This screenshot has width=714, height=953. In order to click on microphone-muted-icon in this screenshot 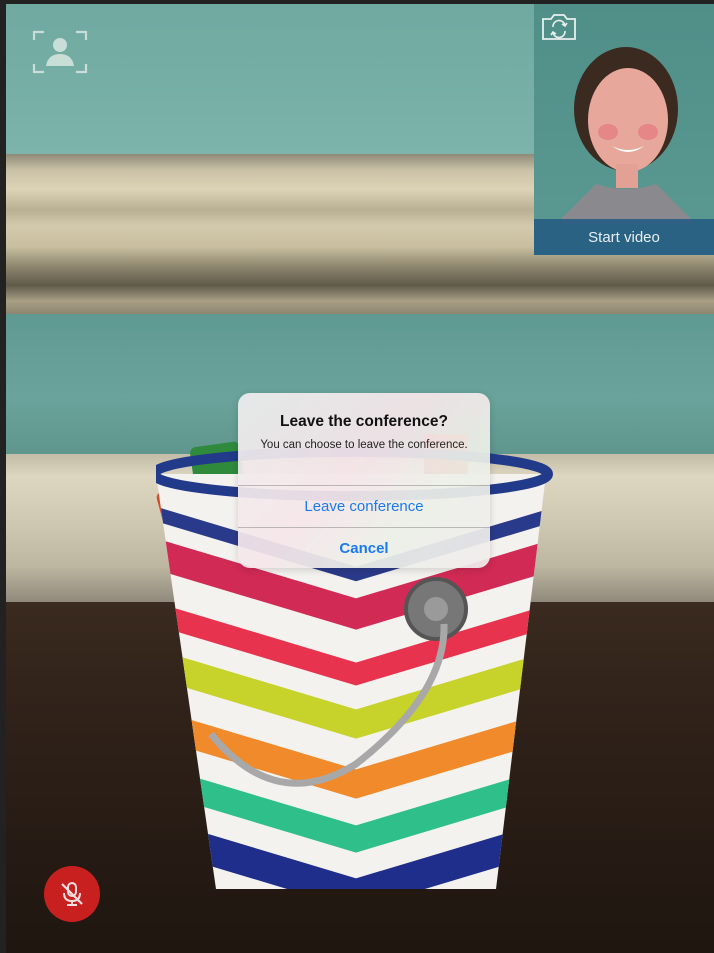, I will do `click(72, 894)`.